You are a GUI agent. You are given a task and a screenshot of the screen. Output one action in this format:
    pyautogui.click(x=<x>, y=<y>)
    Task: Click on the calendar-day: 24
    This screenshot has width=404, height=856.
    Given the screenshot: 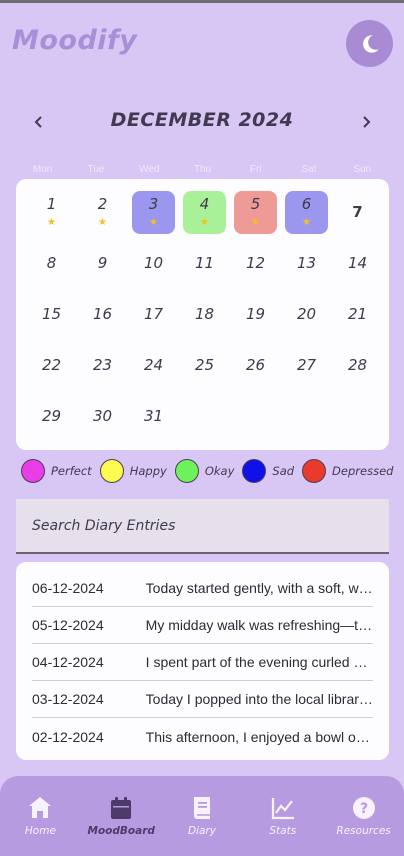 What is the action you would take?
    pyautogui.click(x=153, y=368)
    